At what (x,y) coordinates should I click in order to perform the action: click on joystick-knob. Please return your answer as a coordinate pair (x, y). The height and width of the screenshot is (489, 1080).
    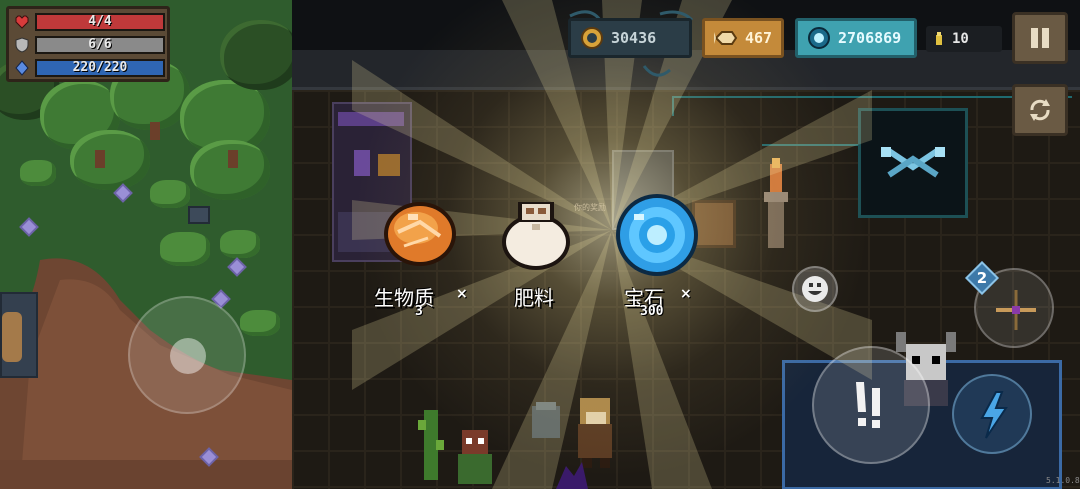
    Looking at the image, I should click on (188, 356).